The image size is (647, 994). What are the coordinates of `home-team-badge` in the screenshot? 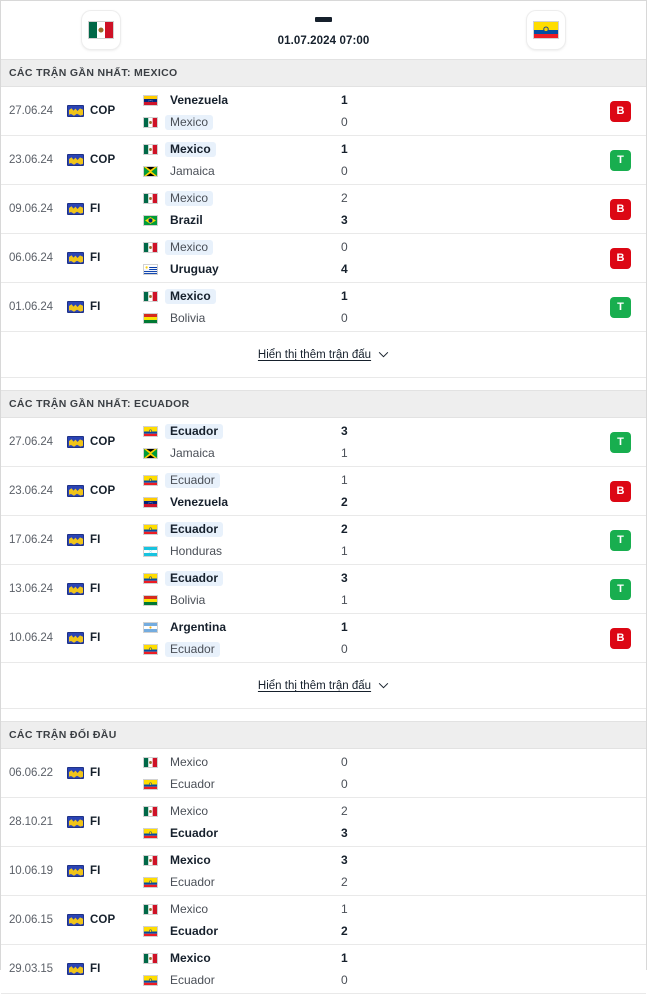 It's located at (101, 30).